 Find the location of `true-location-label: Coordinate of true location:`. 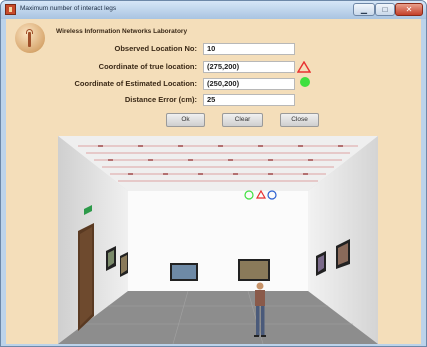

true-location-label: Coordinate of true location: is located at coordinates (147, 66).